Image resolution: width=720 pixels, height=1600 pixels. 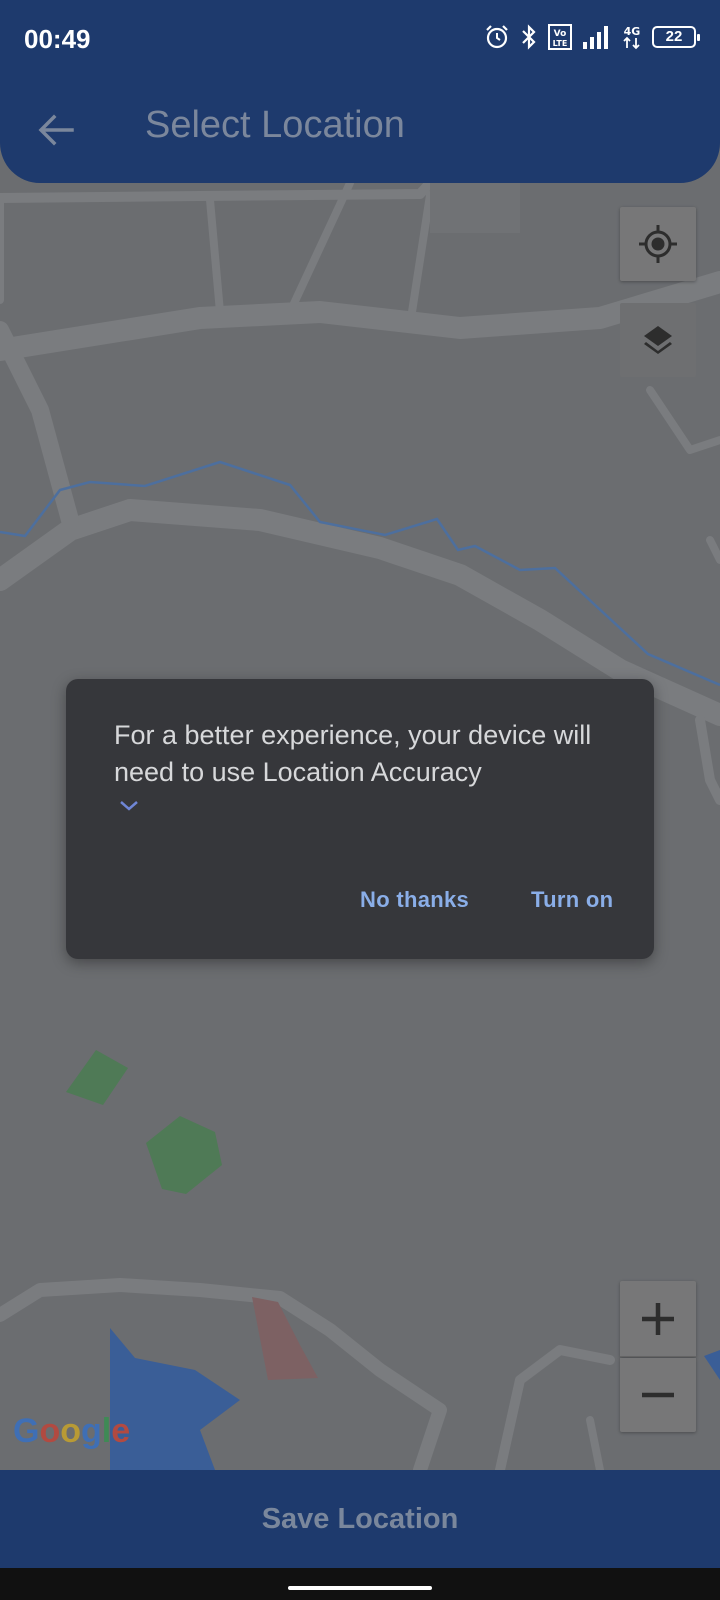 I want to click on back-button, so click(x=56, y=130).